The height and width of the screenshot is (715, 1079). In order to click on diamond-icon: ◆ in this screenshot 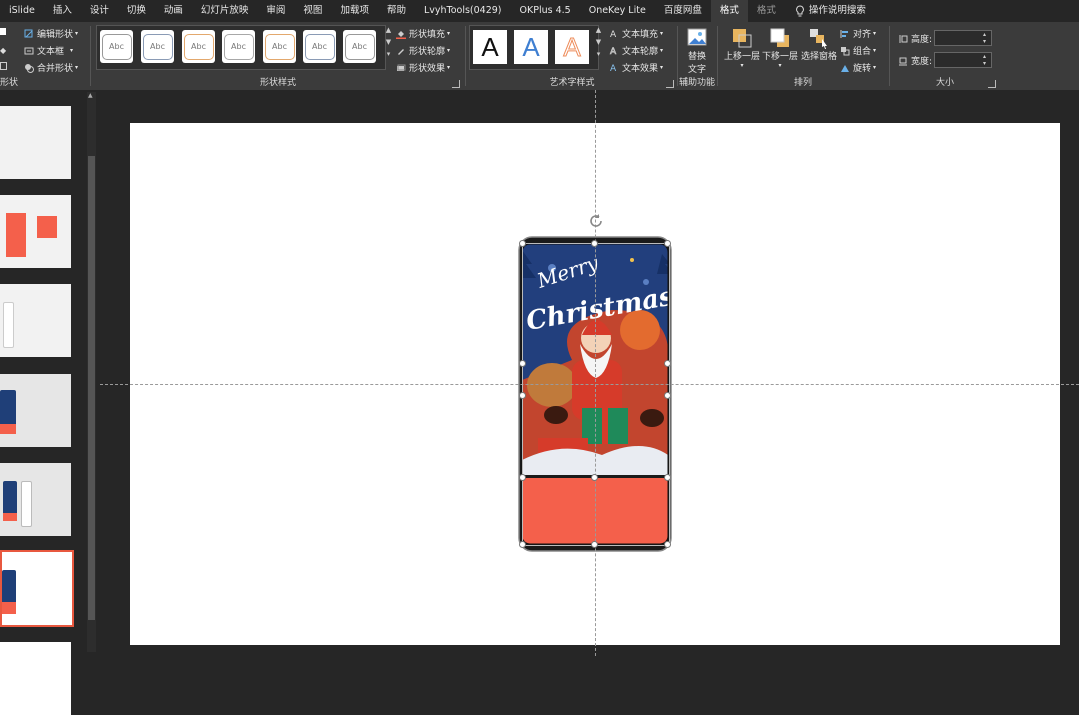, I will do `click(3, 50)`.